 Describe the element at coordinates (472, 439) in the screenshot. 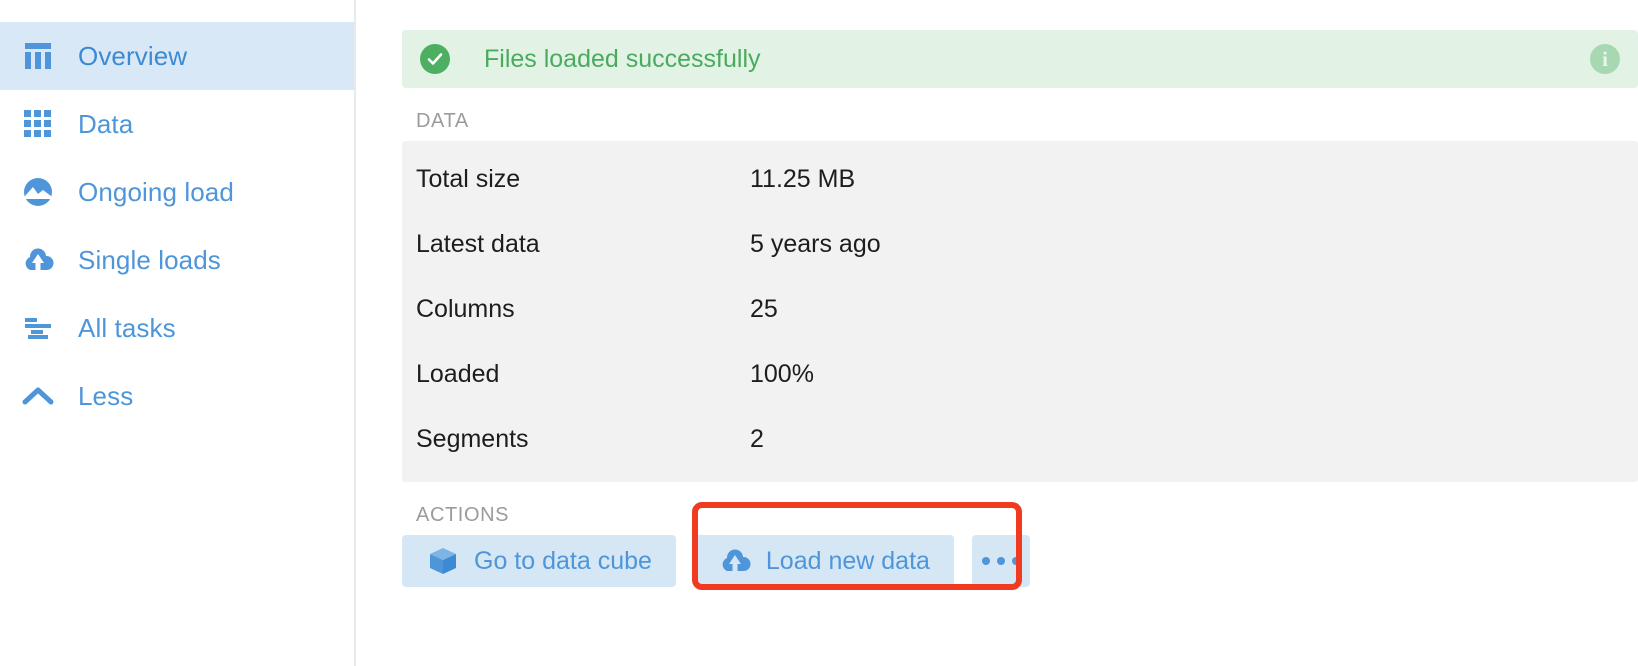

I see `data-row-key: Segments` at that location.